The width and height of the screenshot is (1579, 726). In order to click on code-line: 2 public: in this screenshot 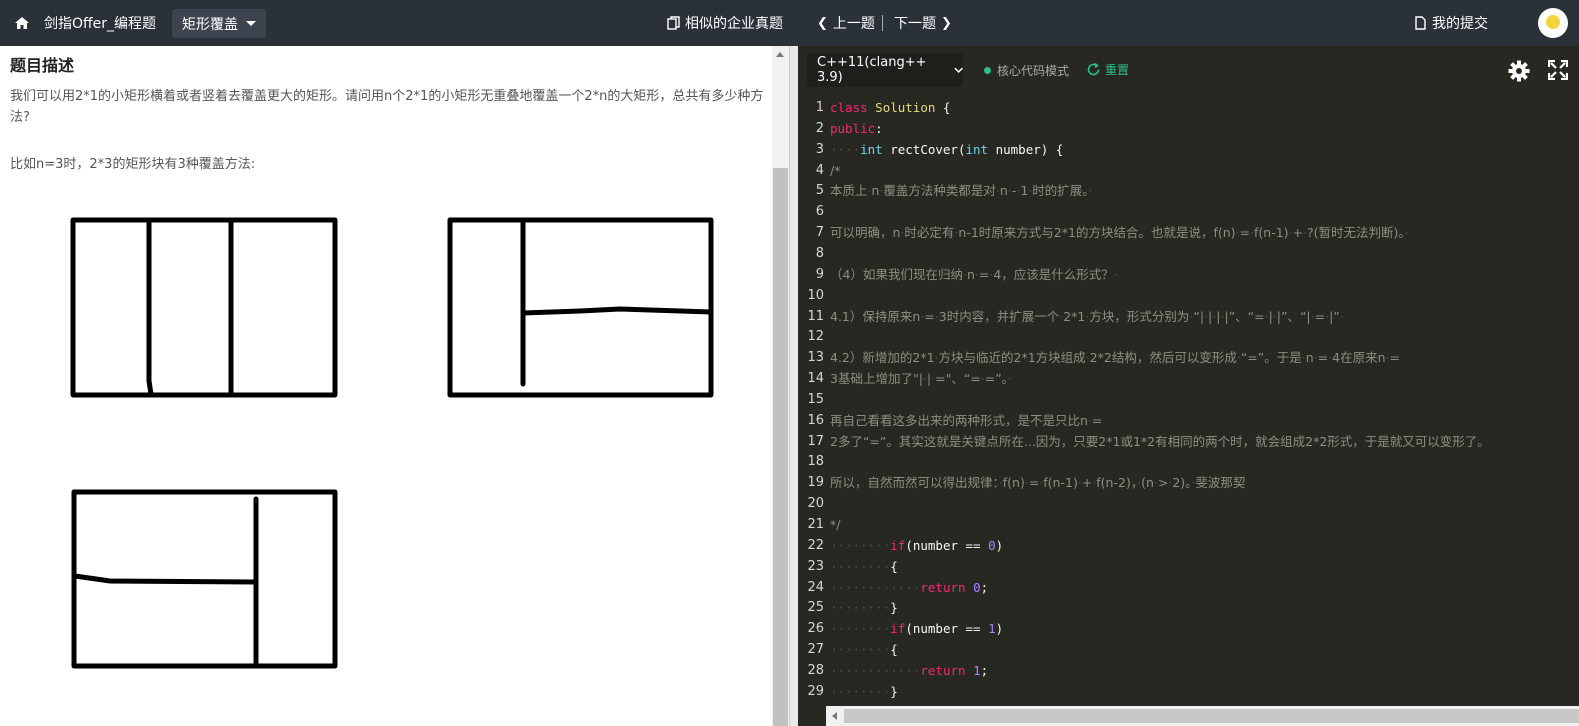, I will do `click(1188, 128)`.